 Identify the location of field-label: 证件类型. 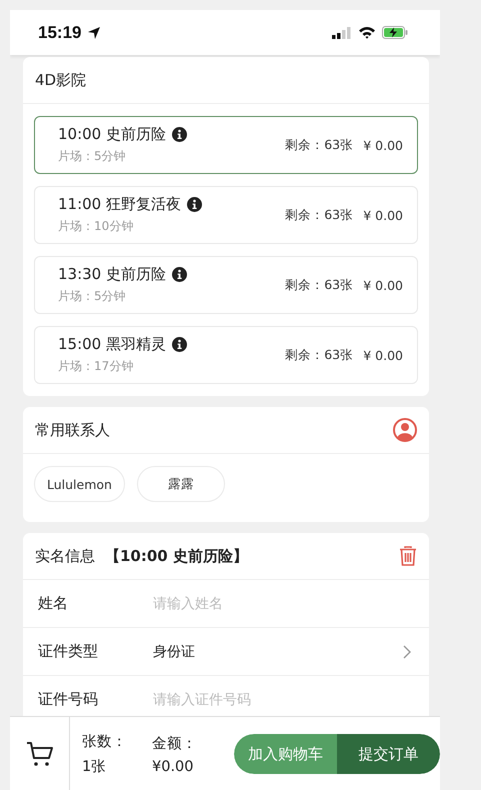
(68, 651).